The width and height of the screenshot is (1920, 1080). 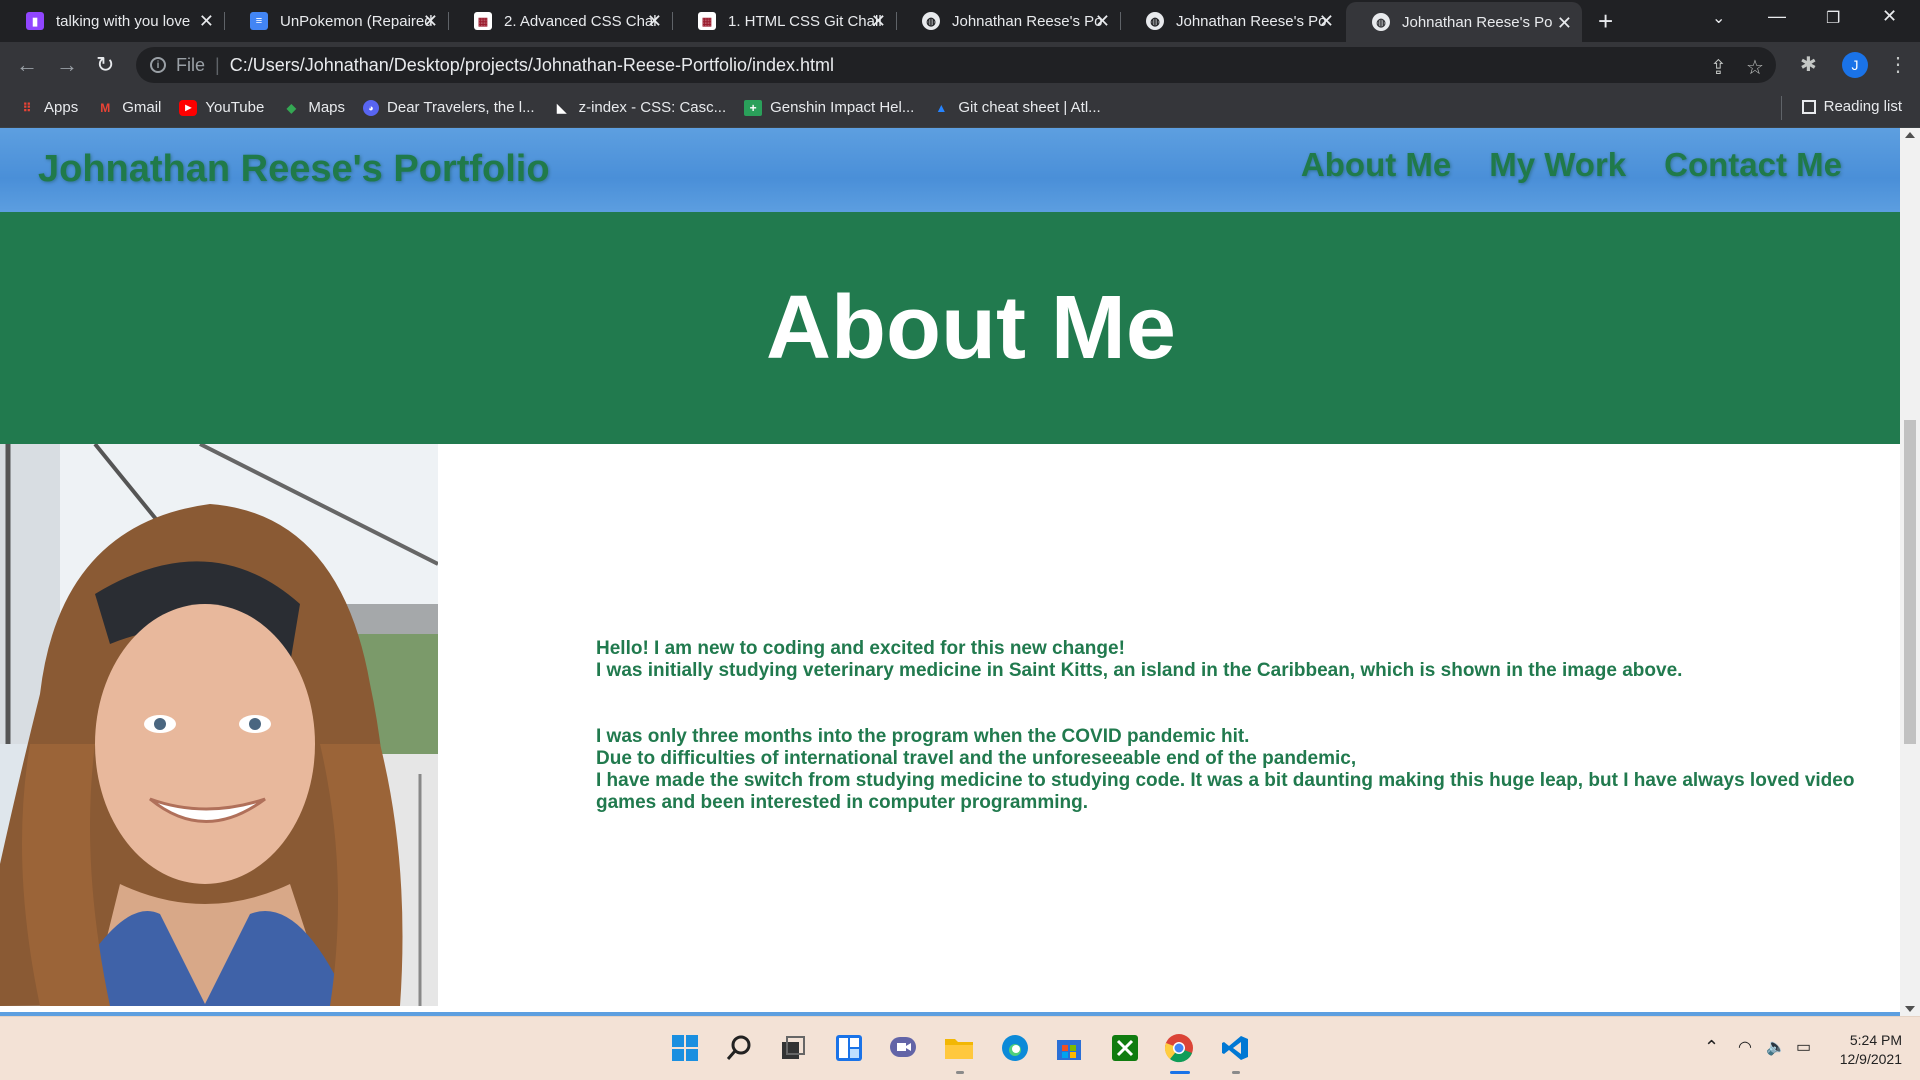 What do you see at coordinates (327, 107) in the screenshot?
I see `bookmark-label: Maps` at bounding box center [327, 107].